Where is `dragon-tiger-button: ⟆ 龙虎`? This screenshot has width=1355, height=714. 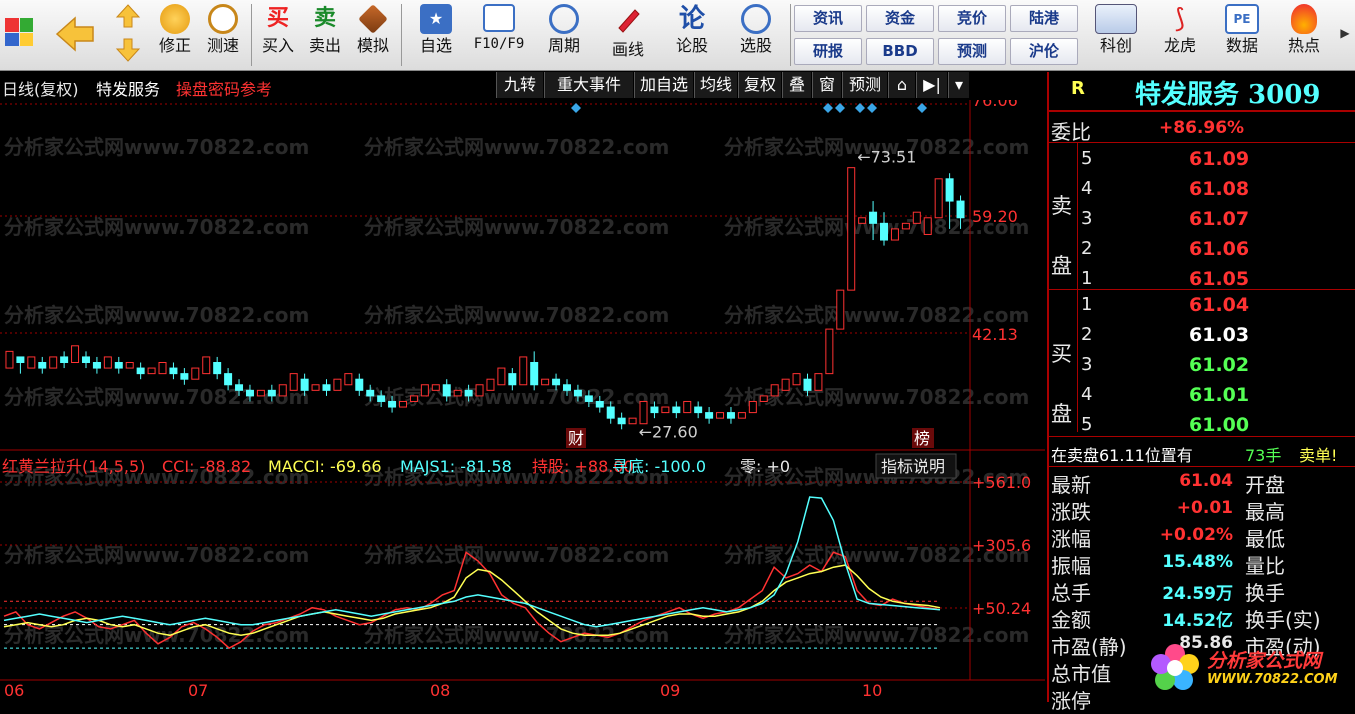 dragon-tiger-button: ⟆ 龙虎 is located at coordinates (1180, 35).